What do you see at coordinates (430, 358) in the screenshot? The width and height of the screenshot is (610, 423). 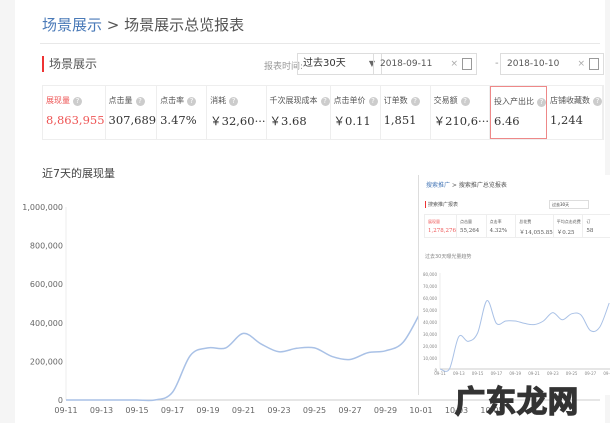 I see `y-tick-label: 10,000` at bounding box center [430, 358].